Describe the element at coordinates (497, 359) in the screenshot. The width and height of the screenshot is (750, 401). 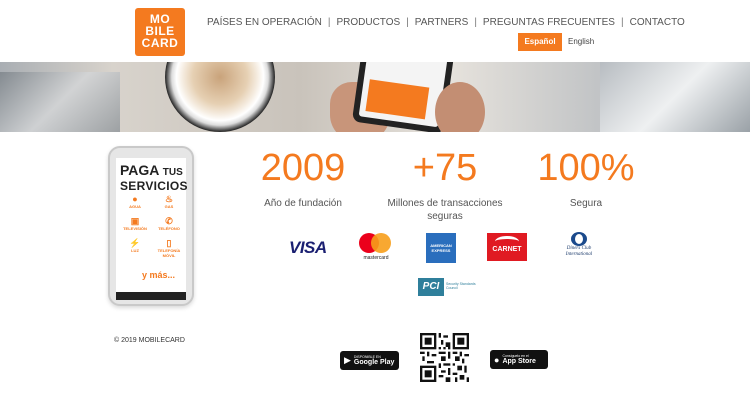
I see `apple-icon: ●` at that location.